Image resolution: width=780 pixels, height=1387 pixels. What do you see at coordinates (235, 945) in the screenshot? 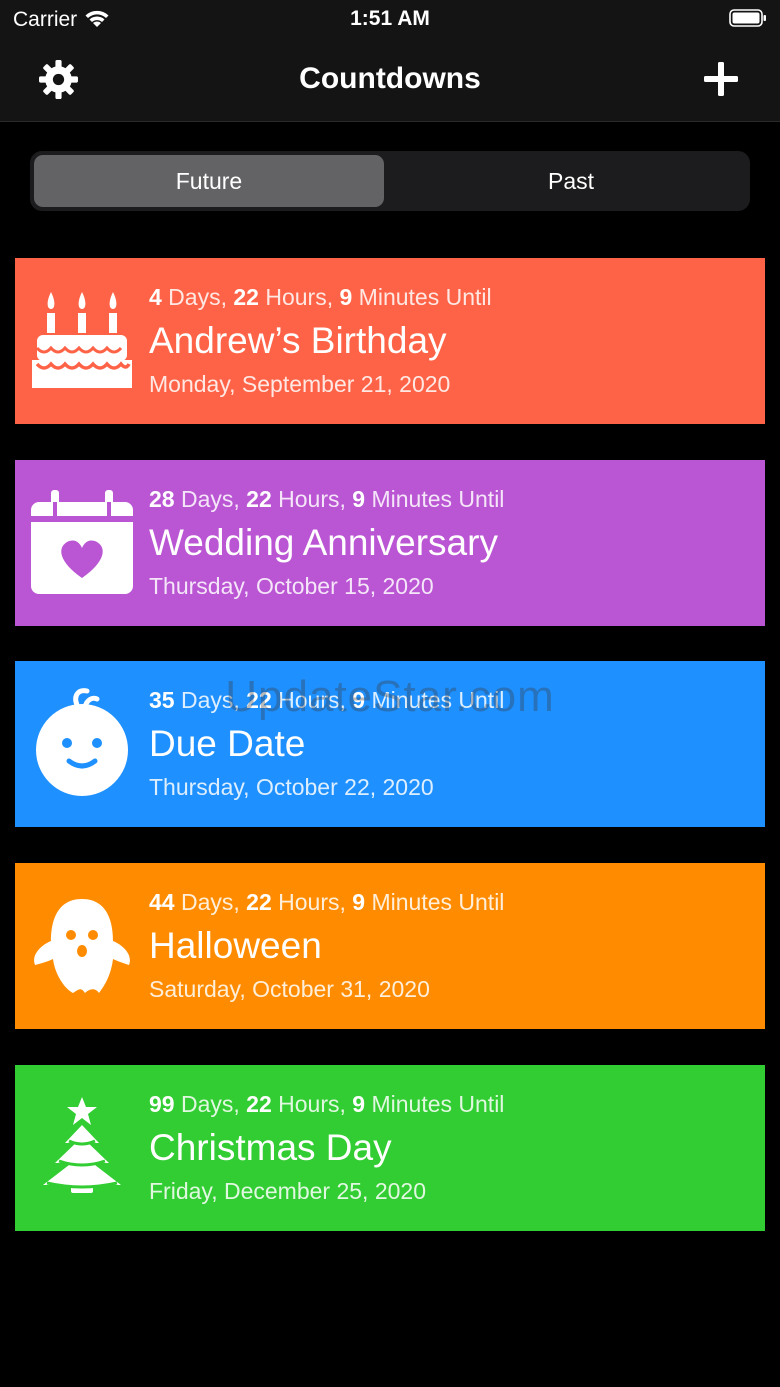
I see `countdown-title: Halloween` at bounding box center [235, 945].